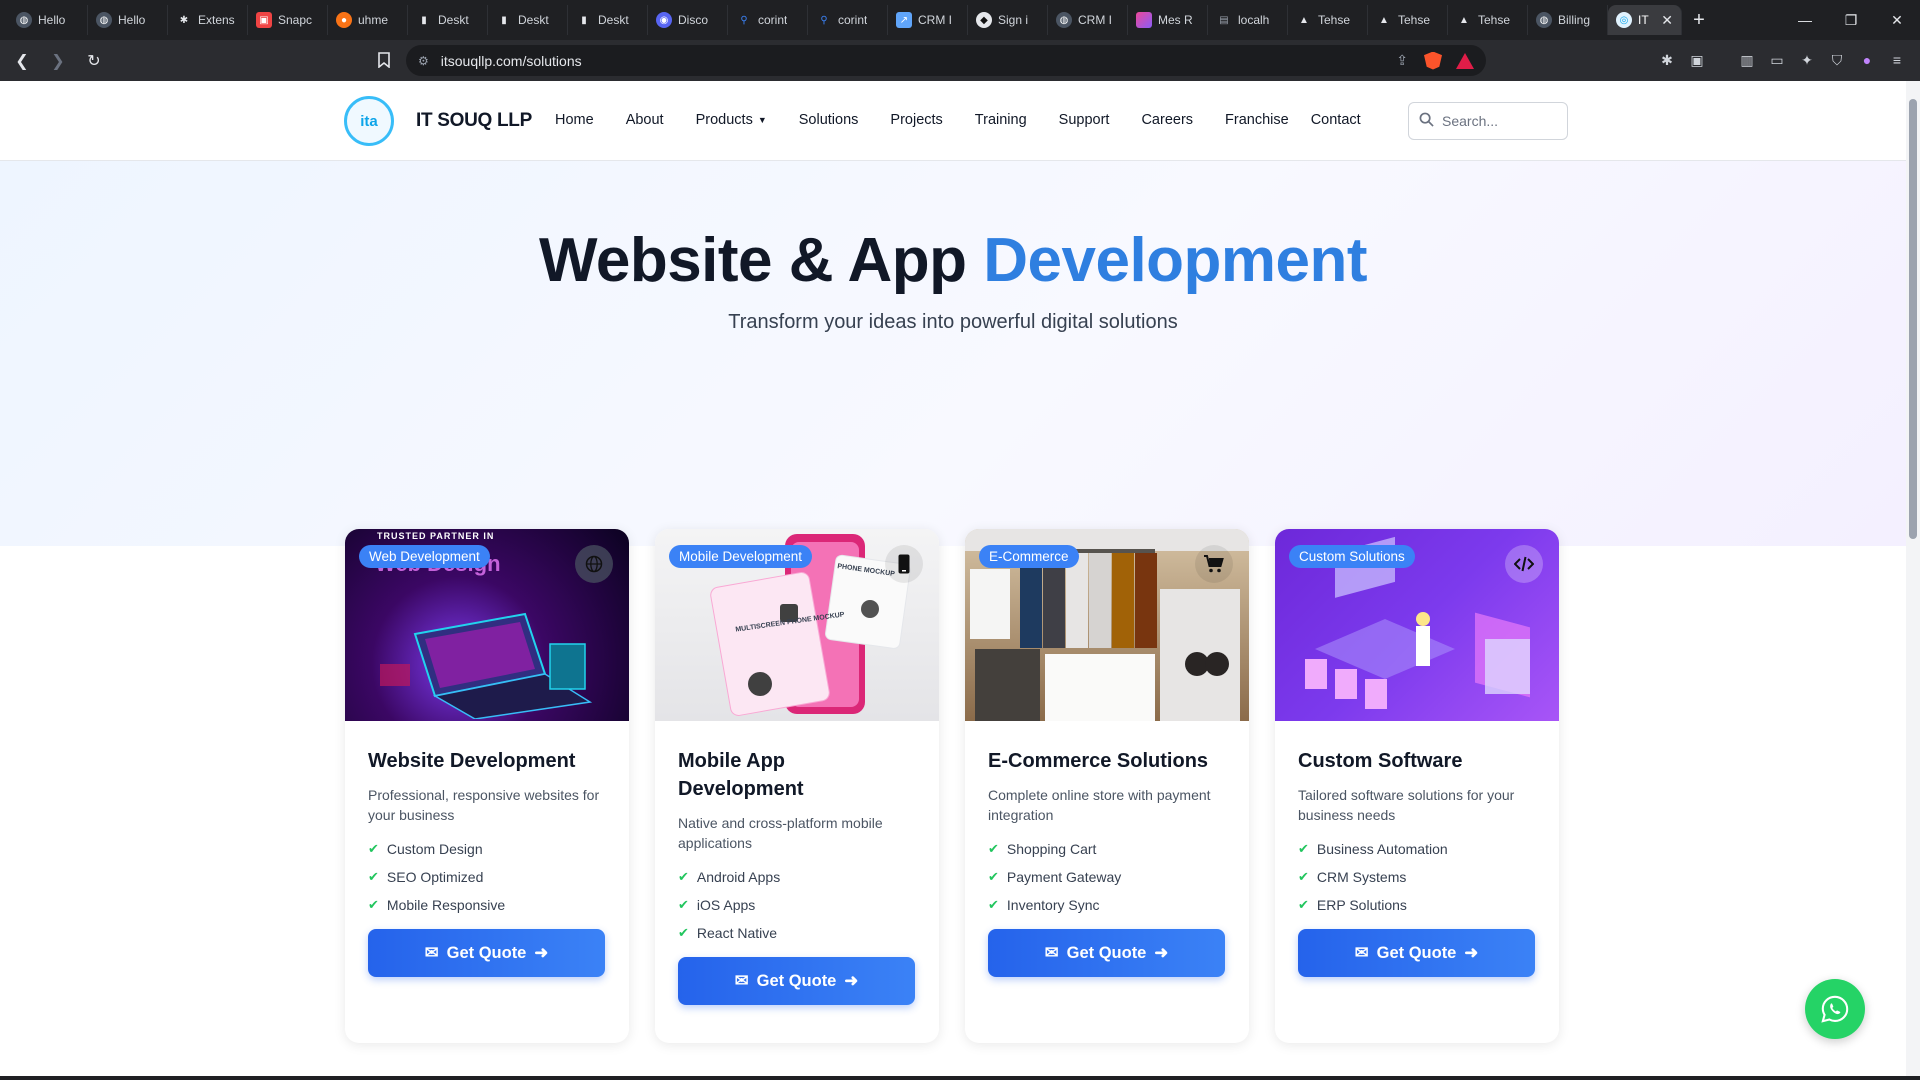 The image size is (1920, 1080). I want to click on triangle-icon: ▲, so click(1384, 20).